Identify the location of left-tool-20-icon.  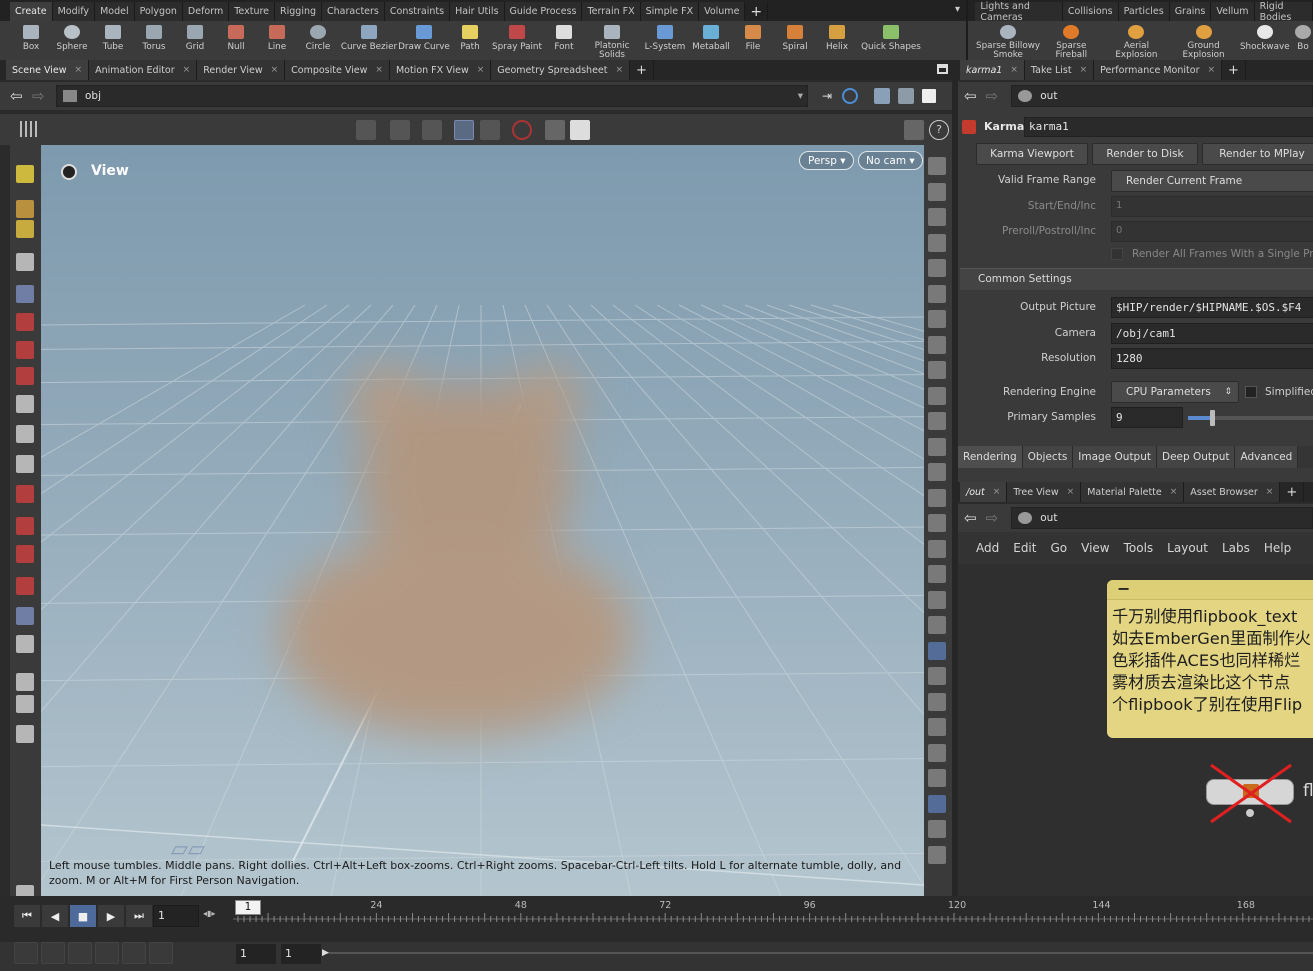
(25, 734).